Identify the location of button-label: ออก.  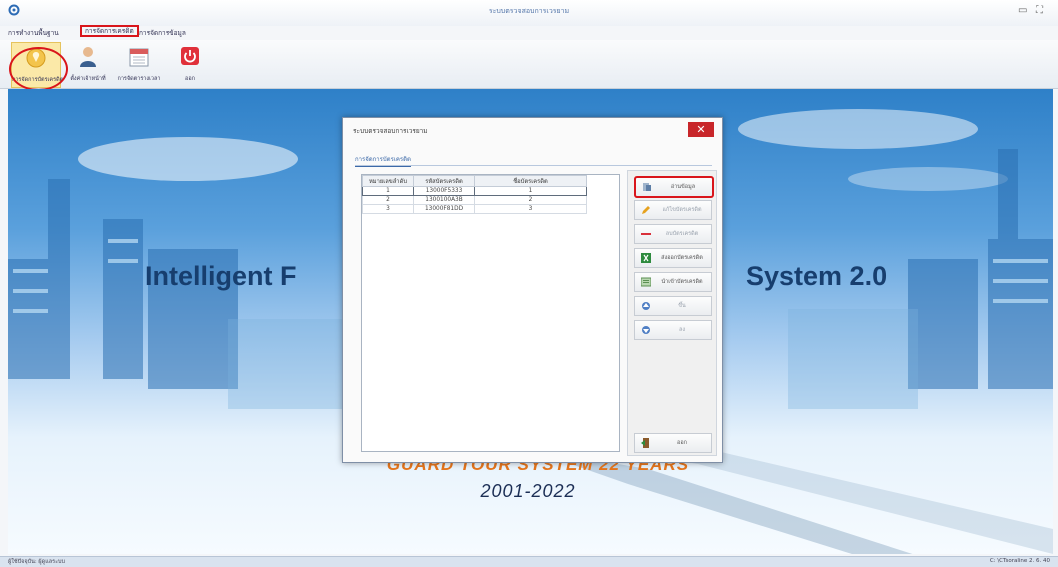
(682, 443).